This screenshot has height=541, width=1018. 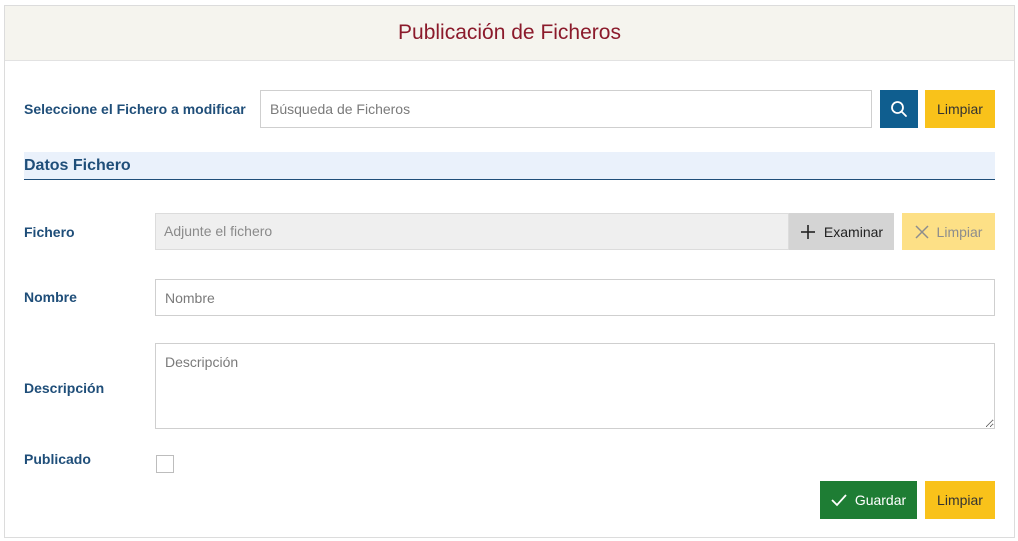 I want to click on close-icon, so click(x=922, y=231).